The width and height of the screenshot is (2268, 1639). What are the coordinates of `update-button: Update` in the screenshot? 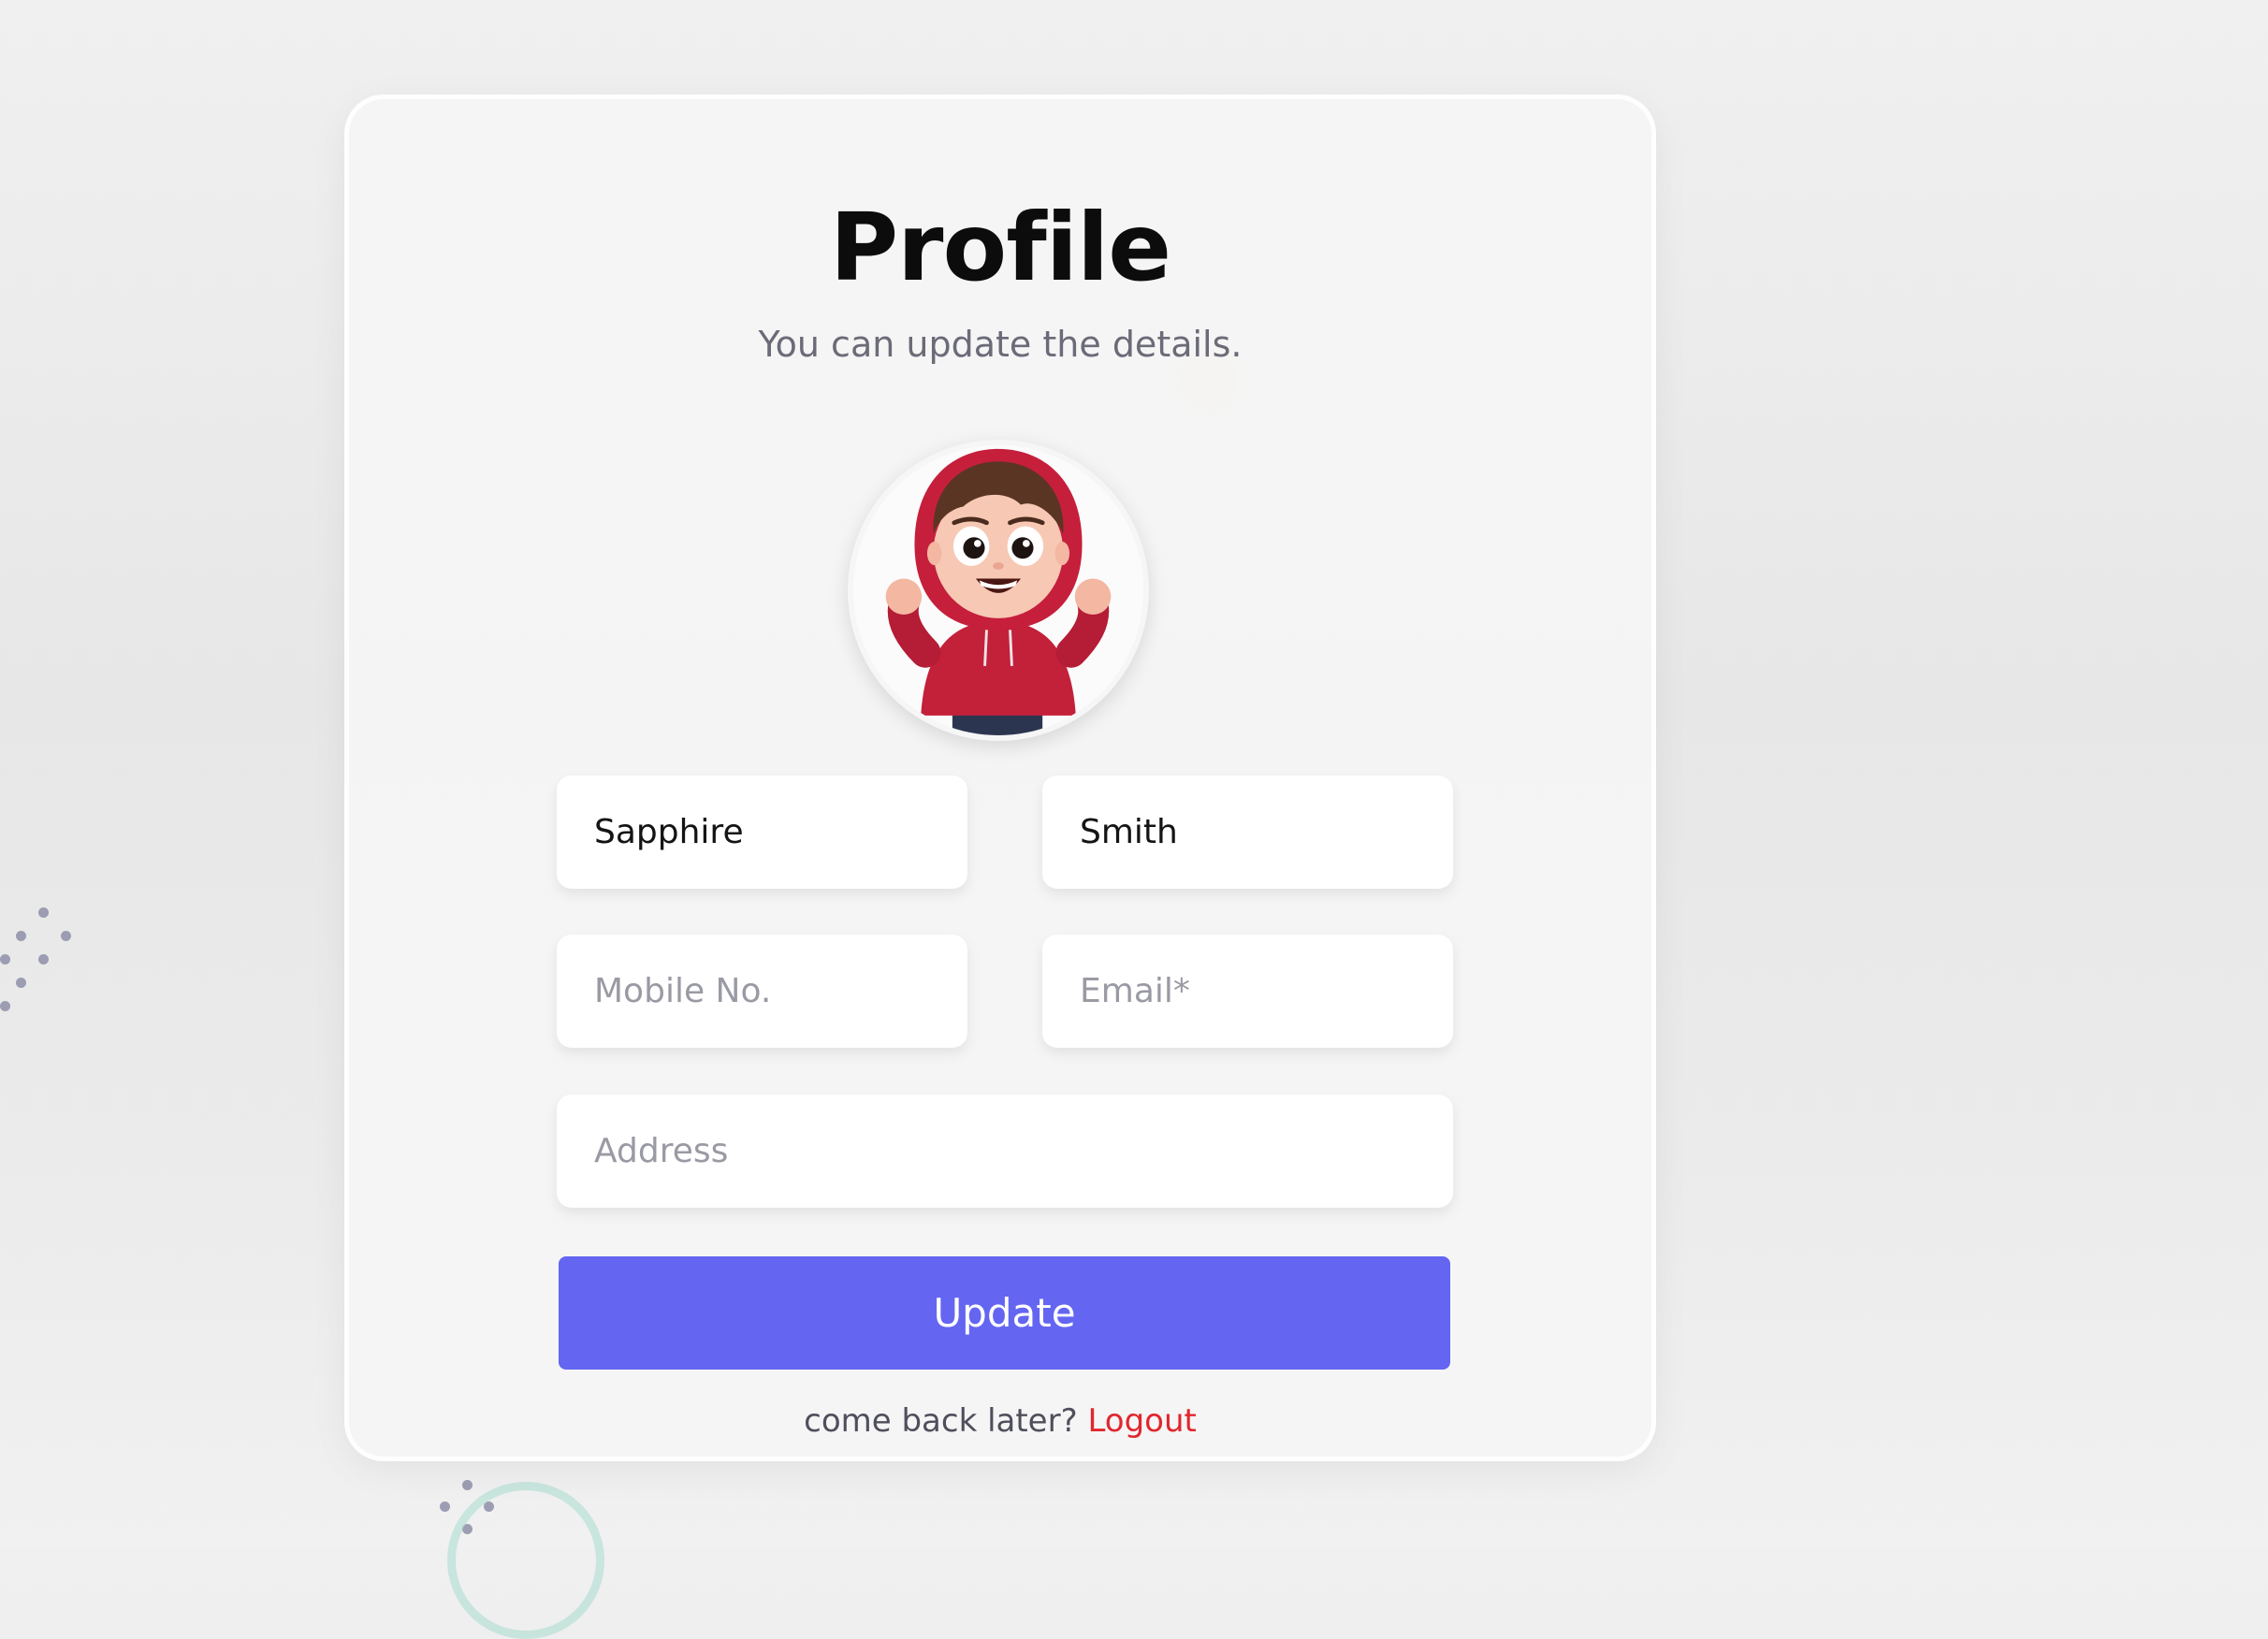 It's located at (1005, 1313).